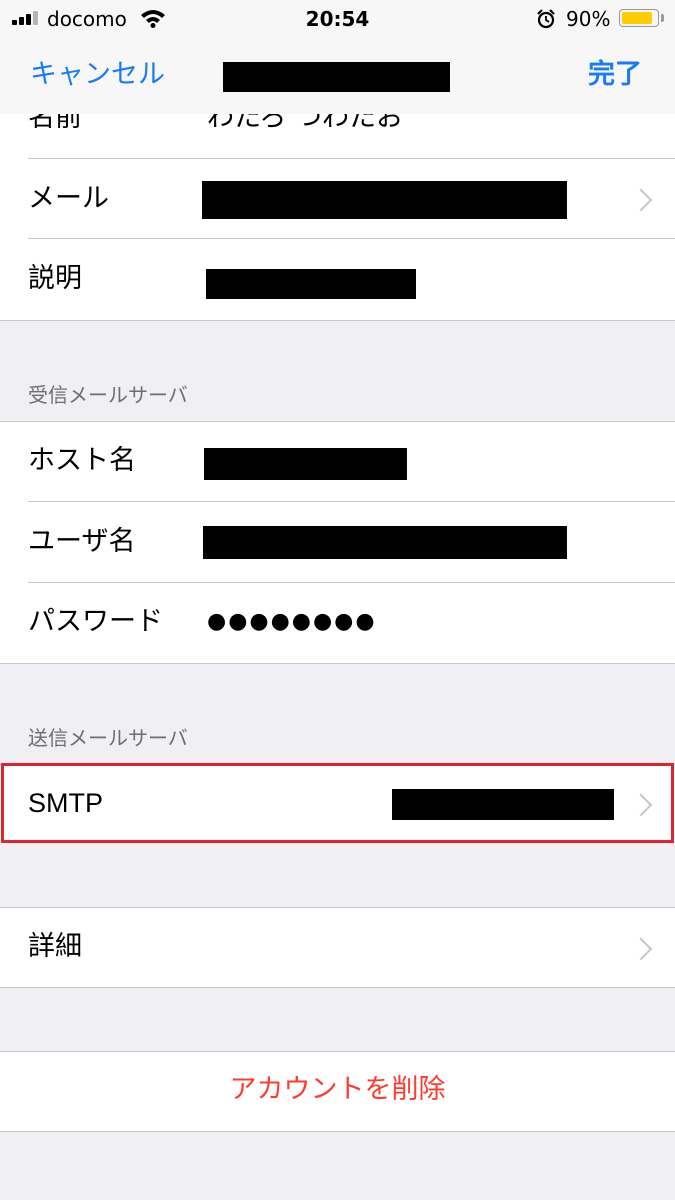 Image resolution: width=675 pixels, height=1200 pixels. What do you see at coordinates (82, 460) in the screenshot?
I see `host-label: ホスト名` at bounding box center [82, 460].